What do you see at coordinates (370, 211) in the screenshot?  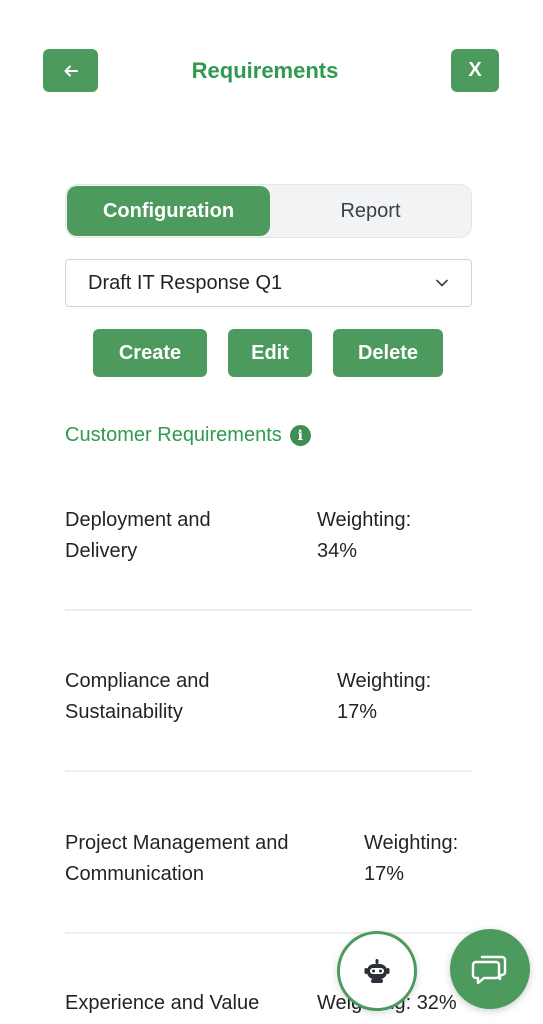 I see `tab-report: Report` at bounding box center [370, 211].